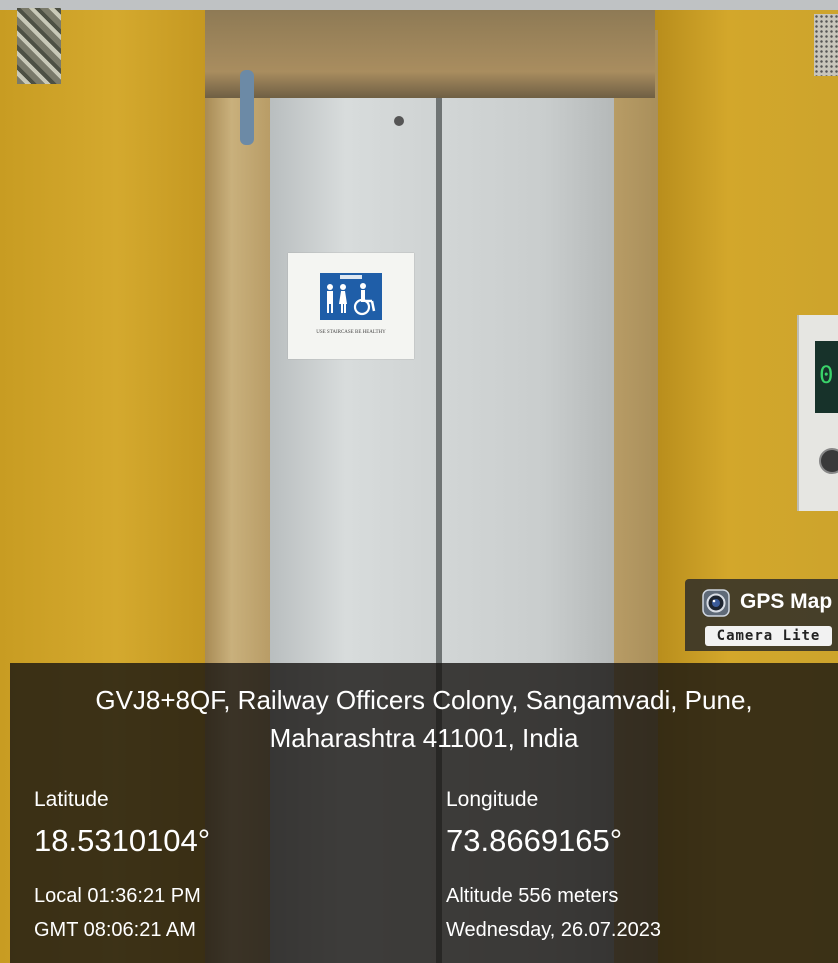 Image resolution: width=838 pixels, height=963 pixels. Describe the element at coordinates (424, 738) in the screenshot. I see `address-line-2: Maharashtra 411001, India` at that location.